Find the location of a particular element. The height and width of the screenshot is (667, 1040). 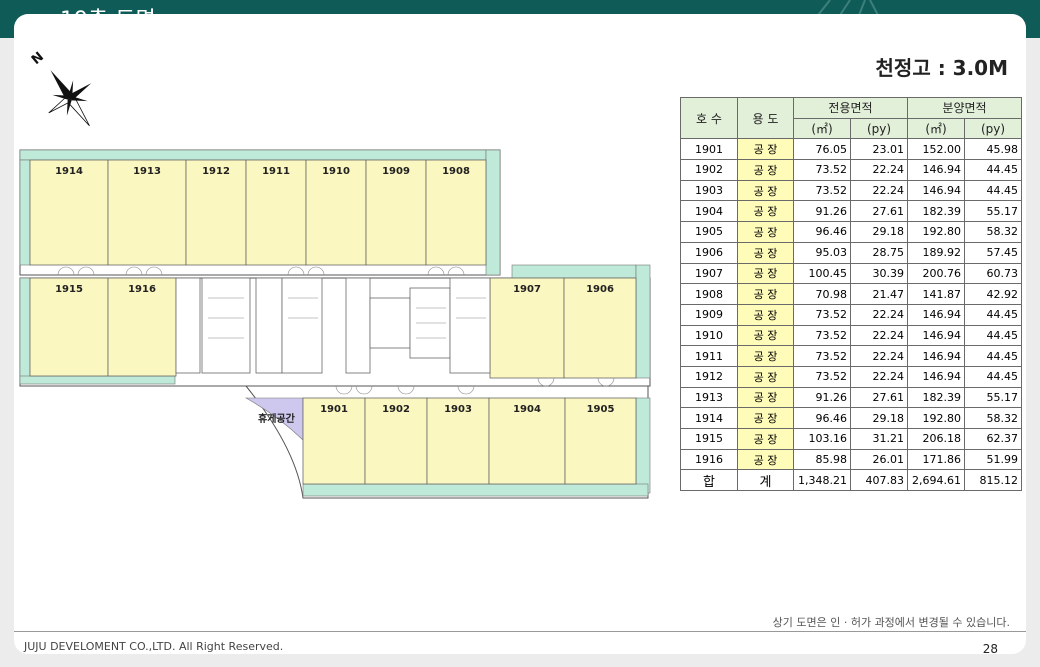

sale-py-cell: 42.92 is located at coordinates (993, 294).